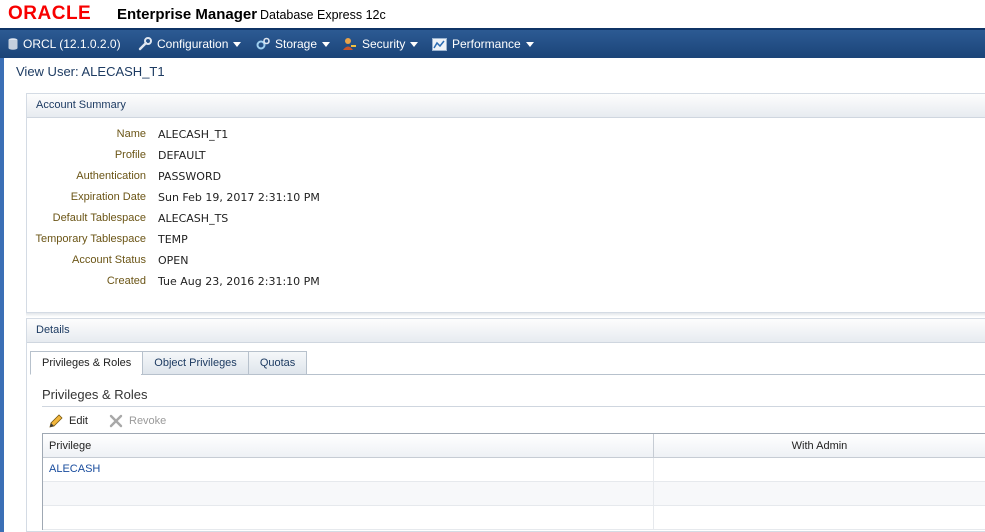 The width and height of the screenshot is (985, 532). I want to click on details-heading: Details, so click(506, 331).